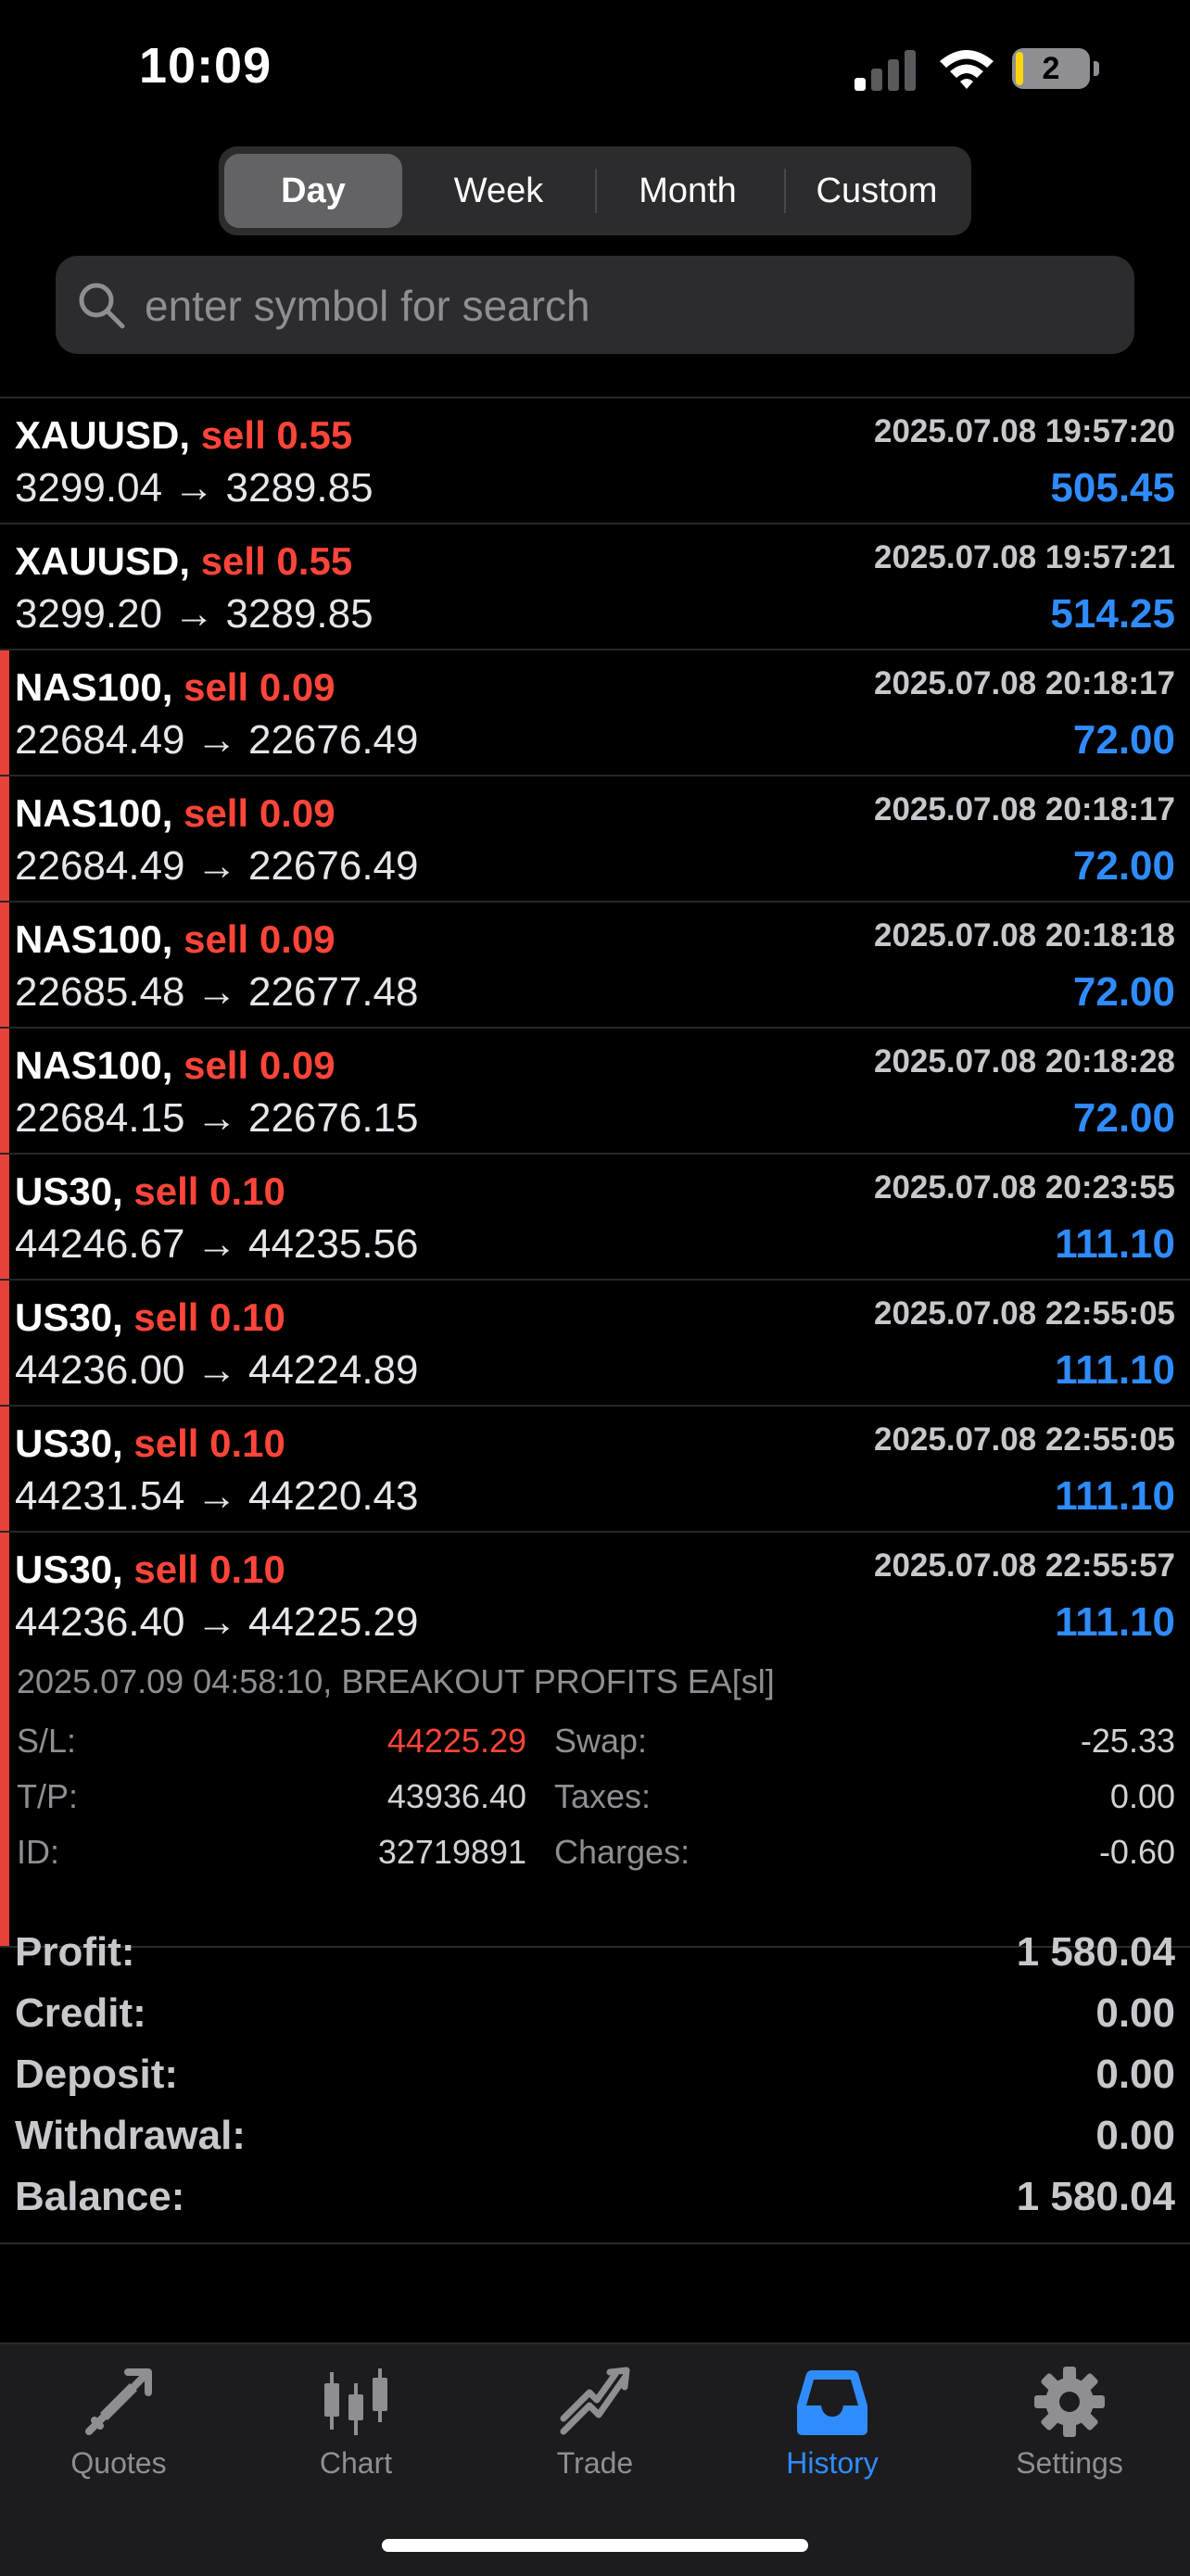 This screenshot has height=2576, width=1190. I want to click on deal-prices: 44246.67 → 44235.56, so click(217, 1244).